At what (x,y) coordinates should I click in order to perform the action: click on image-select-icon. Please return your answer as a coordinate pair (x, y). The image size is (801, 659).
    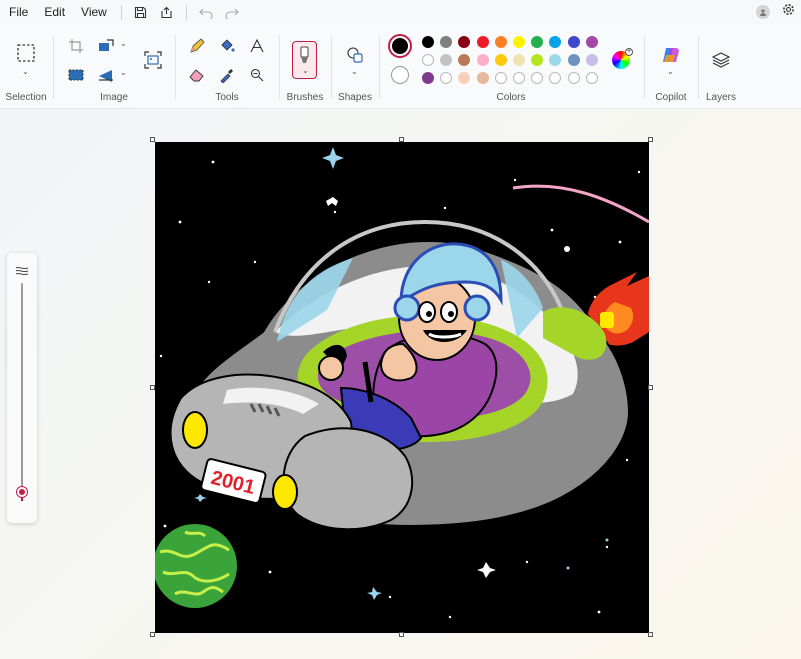
    Looking at the image, I should click on (76, 75).